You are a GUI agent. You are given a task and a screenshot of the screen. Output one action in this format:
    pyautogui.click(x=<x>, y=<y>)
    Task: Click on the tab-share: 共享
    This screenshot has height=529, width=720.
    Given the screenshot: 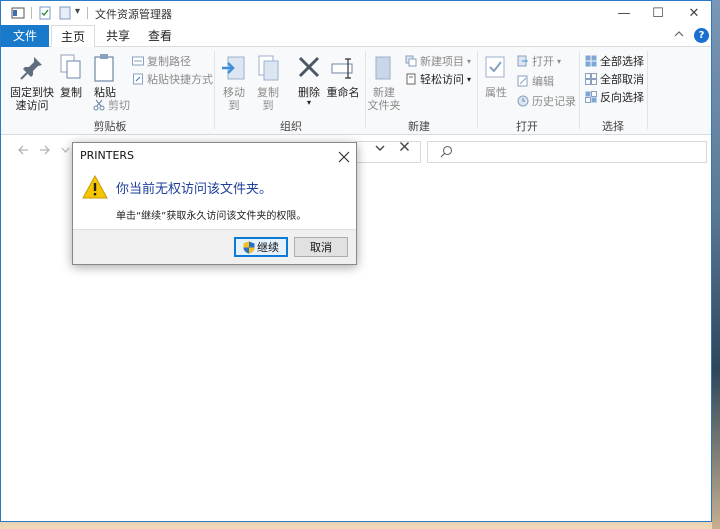 What is the action you would take?
    pyautogui.click(x=118, y=36)
    